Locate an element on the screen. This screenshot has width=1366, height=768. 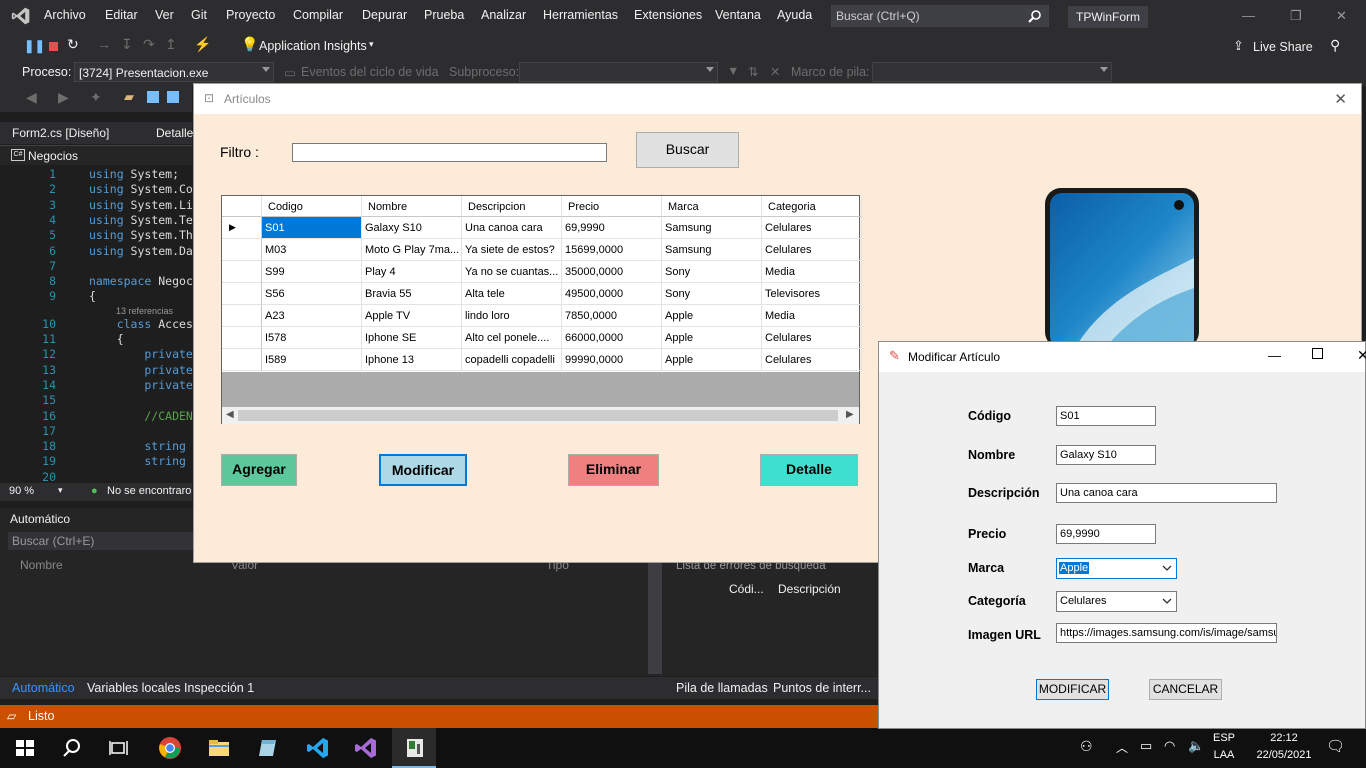
menu-proyecto: Proyecto is located at coordinates (250, 15).